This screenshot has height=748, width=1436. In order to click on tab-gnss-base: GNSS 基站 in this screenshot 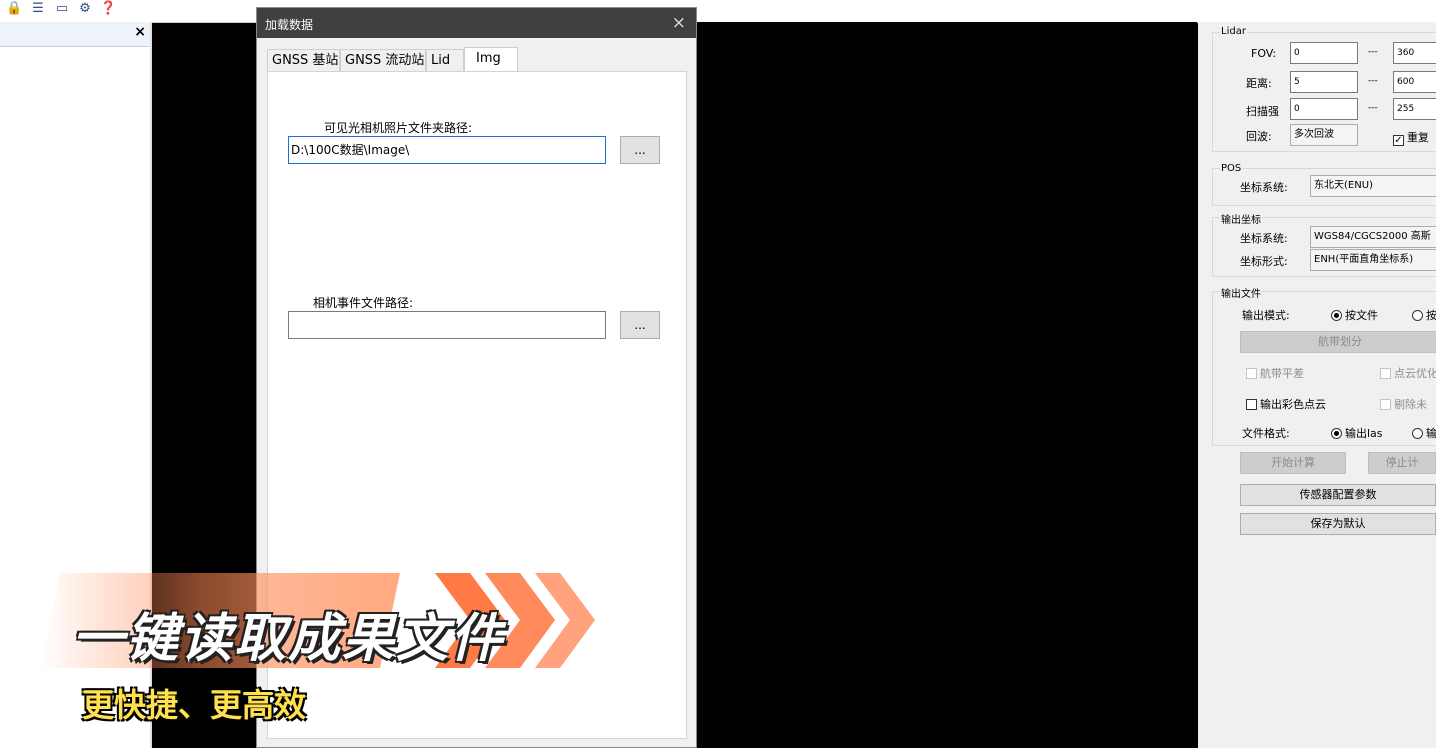, I will do `click(303, 60)`.